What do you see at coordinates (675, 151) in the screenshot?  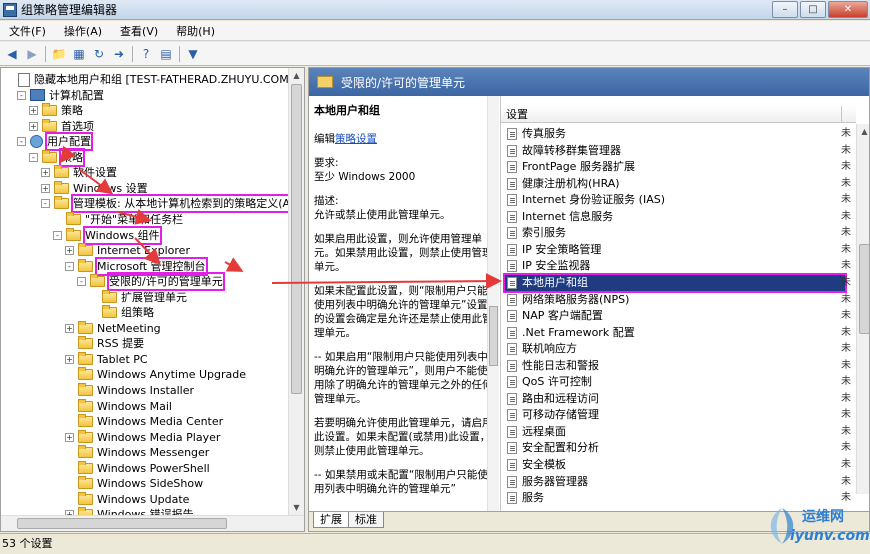 I see `setting-row: 故障转移群集管理器` at bounding box center [675, 151].